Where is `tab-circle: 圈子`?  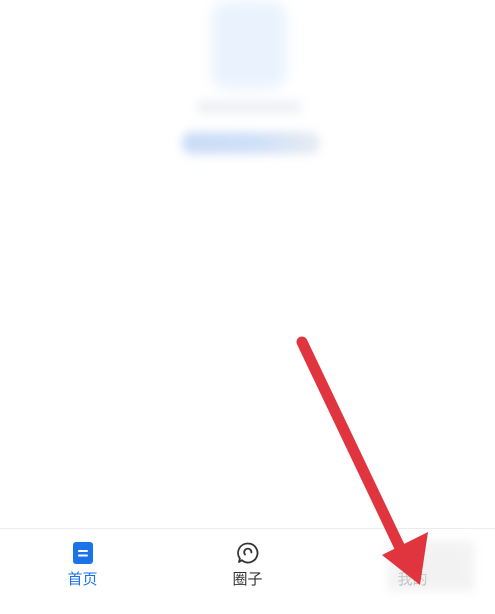 tab-circle: 圈子 is located at coordinates (247, 571).